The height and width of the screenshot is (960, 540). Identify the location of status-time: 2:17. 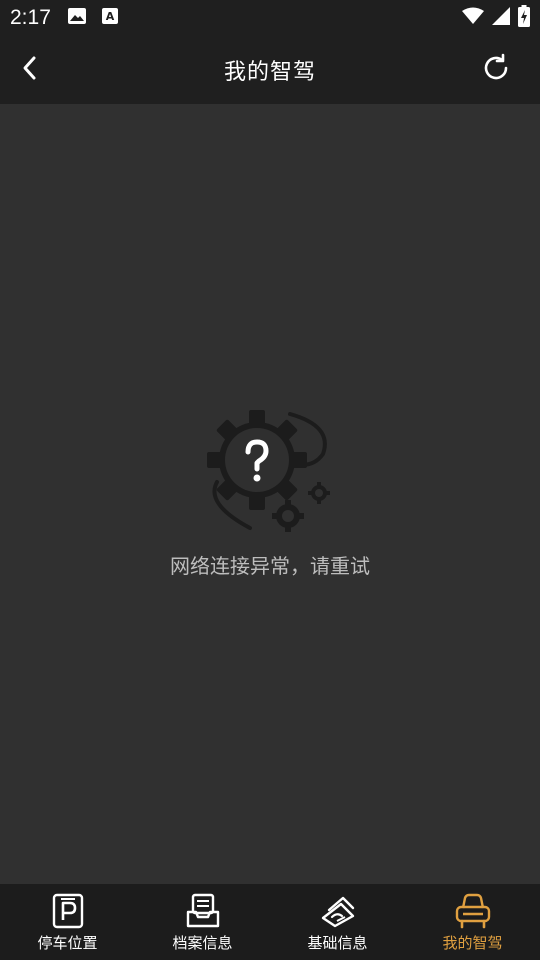
(30, 17).